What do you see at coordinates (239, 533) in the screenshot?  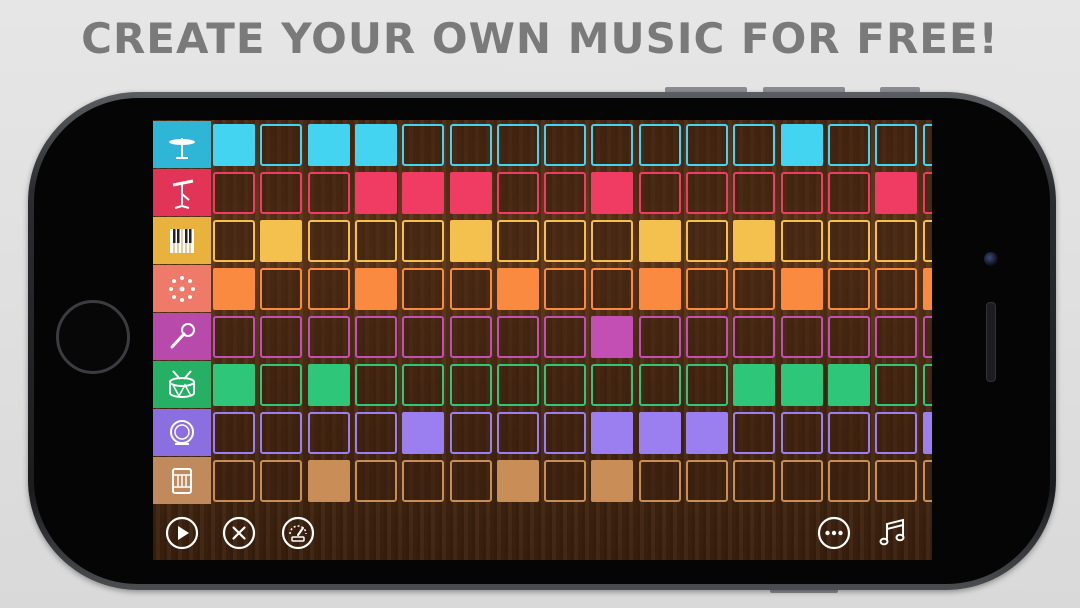 I see `clear-button` at bounding box center [239, 533].